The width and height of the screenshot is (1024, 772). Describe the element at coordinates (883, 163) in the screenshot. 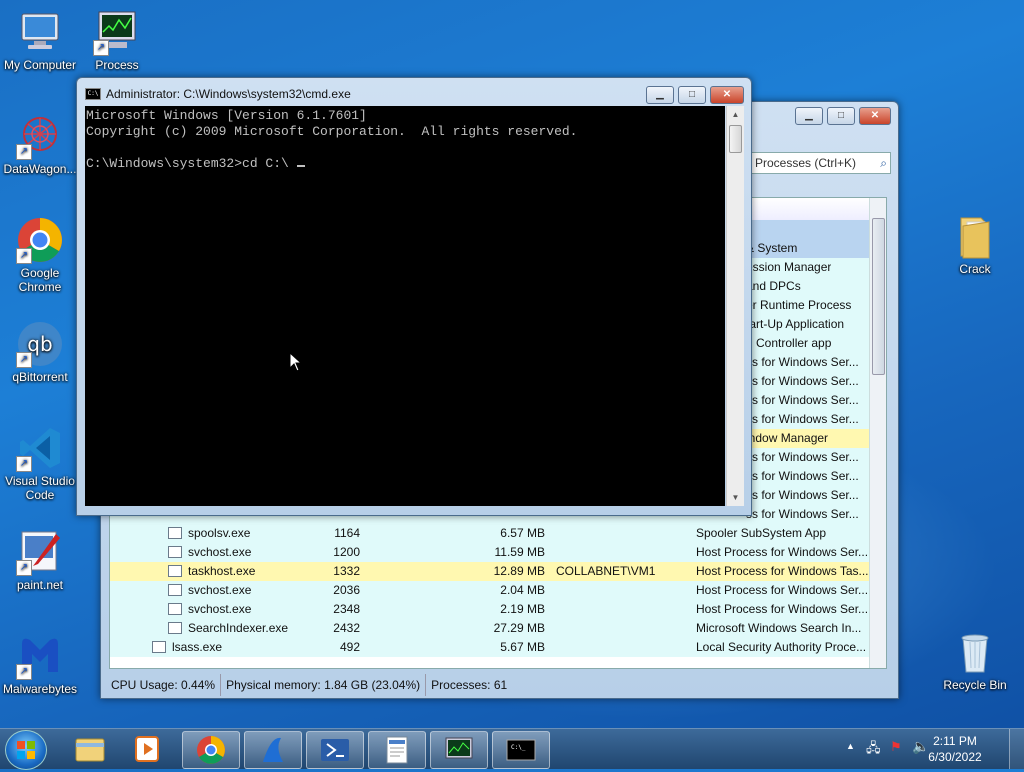

I see `search-icon: ⌕` at that location.